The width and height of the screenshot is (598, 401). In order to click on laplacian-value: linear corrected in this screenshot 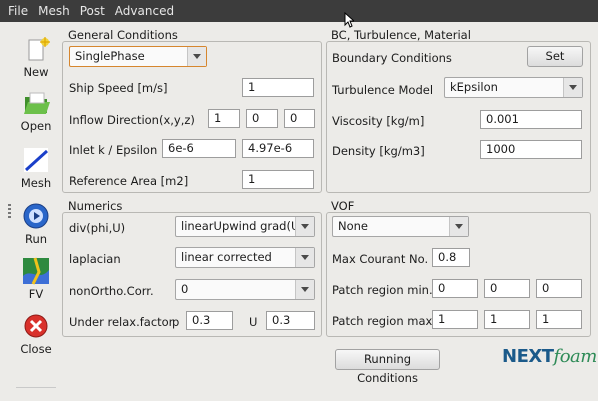, I will do `click(226, 257)`.